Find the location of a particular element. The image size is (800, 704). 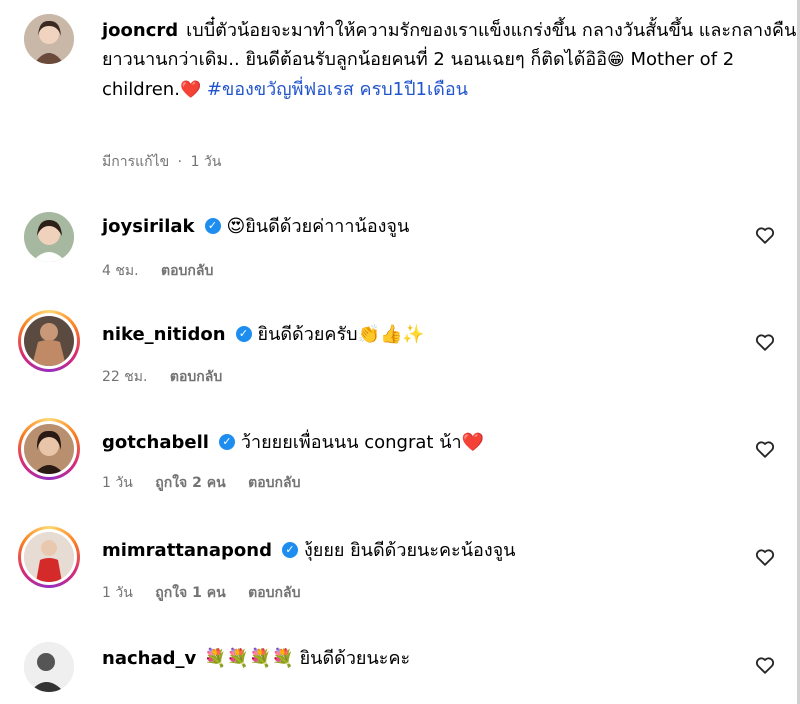

caption-time: 1 วัน is located at coordinates (206, 162).